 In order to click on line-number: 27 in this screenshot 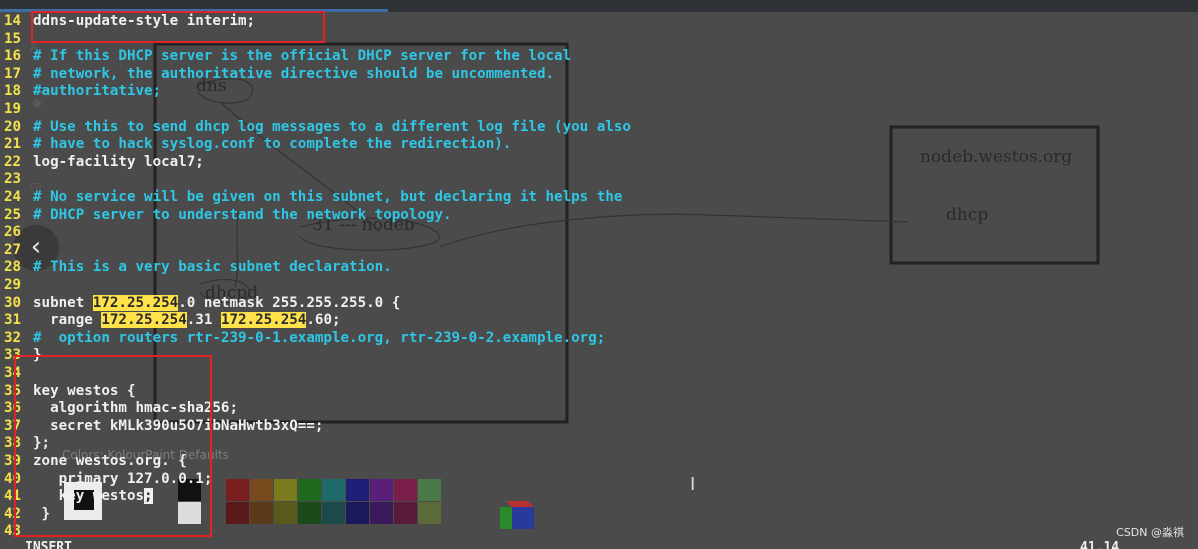, I will do `click(13, 249)`.